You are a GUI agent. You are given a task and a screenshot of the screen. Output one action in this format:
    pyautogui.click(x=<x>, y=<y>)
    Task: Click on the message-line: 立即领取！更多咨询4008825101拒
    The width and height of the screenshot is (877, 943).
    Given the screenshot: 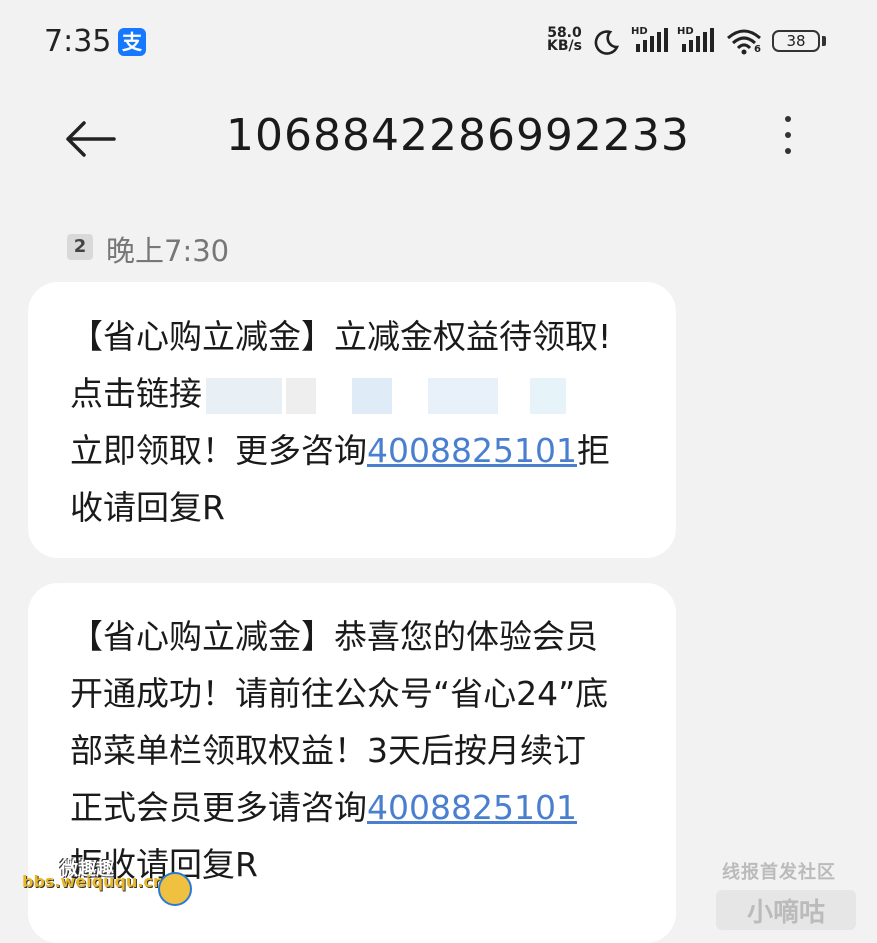 What is the action you would take?
    pyautogui.click(x=373, y=450)
    